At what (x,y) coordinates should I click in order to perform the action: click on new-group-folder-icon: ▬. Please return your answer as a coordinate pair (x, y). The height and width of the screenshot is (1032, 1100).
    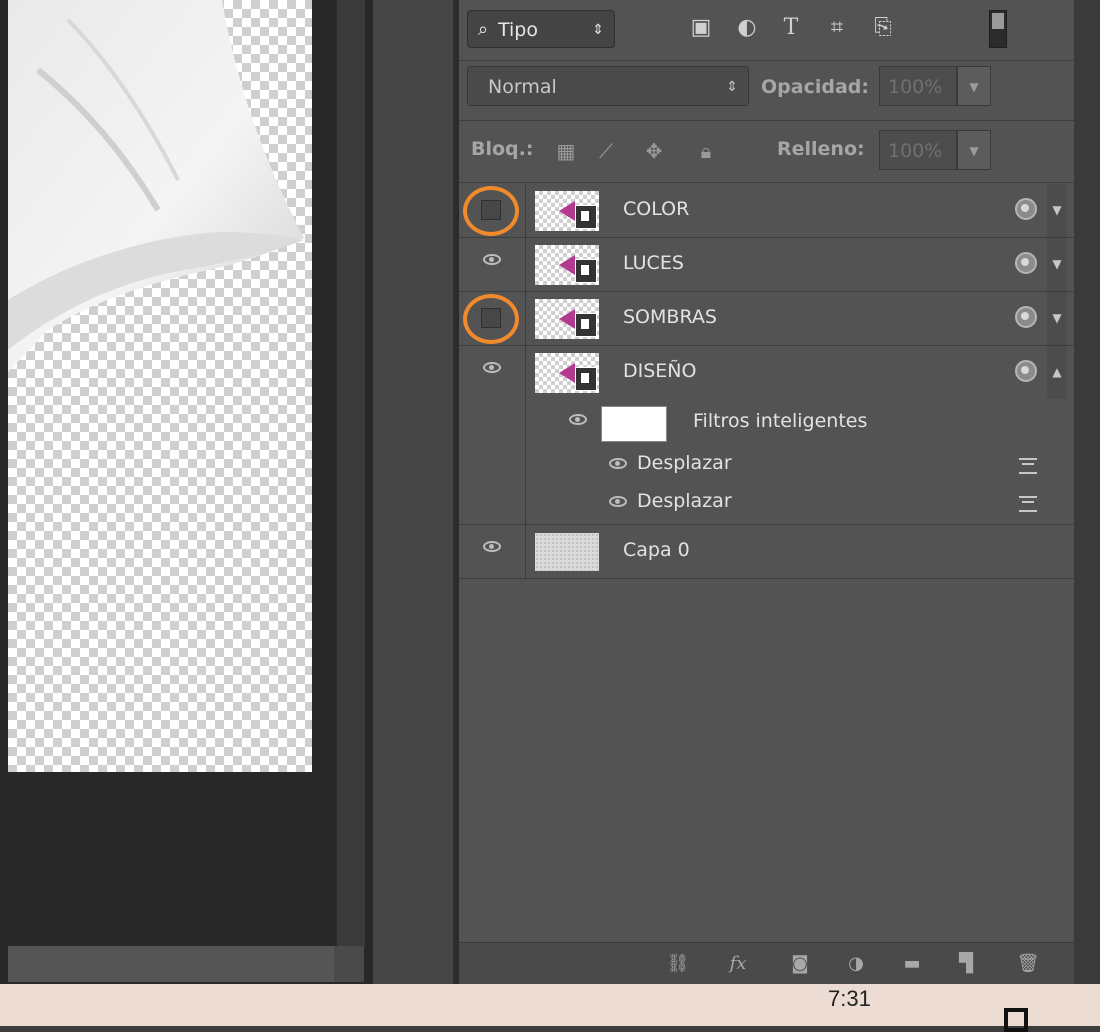
    Looking at the image, I should click on (912, 964).